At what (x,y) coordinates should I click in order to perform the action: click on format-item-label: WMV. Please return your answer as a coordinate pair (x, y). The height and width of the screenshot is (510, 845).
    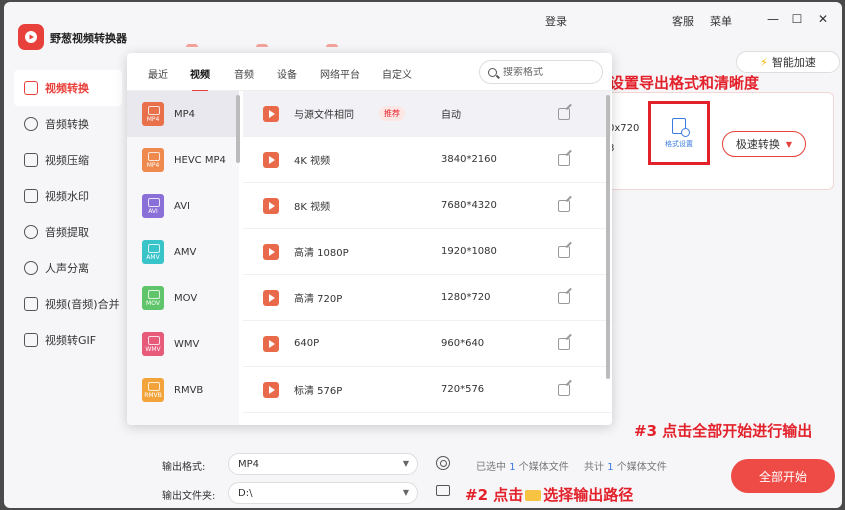
    Looking at the image, I should click on (187, 344).